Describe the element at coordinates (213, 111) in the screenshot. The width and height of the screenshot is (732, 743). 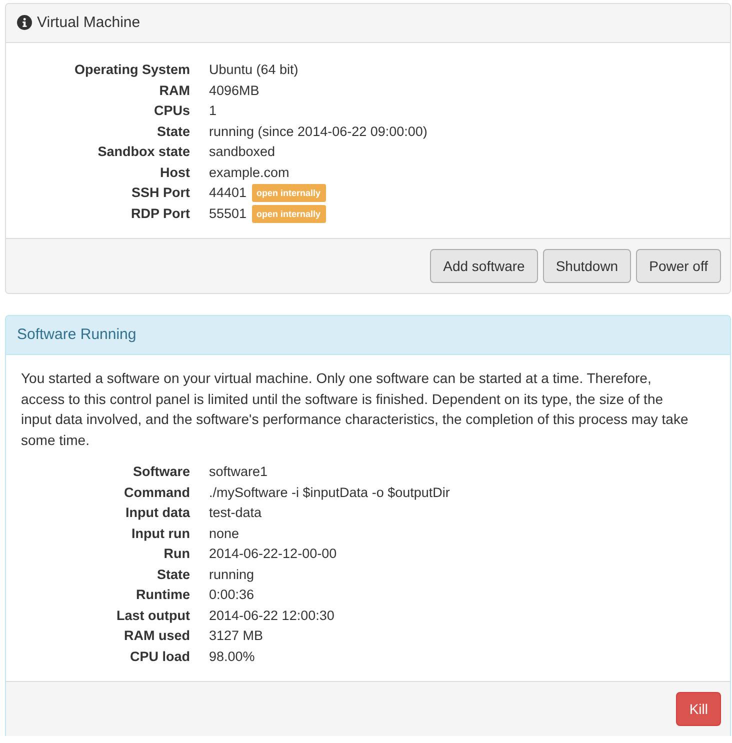
I see `detail-value: 1` at that location.